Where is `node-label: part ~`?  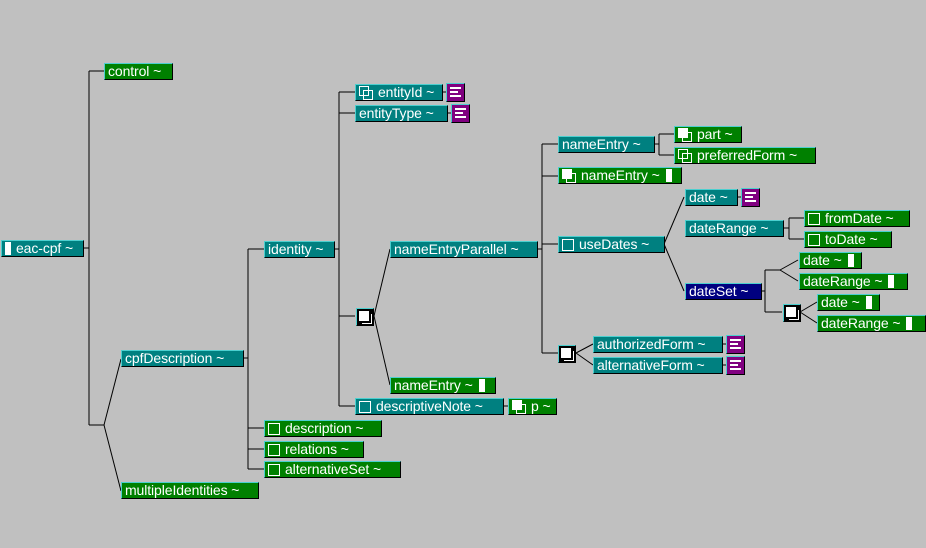 node-label: part ~ is located at coordinates (715, 134).